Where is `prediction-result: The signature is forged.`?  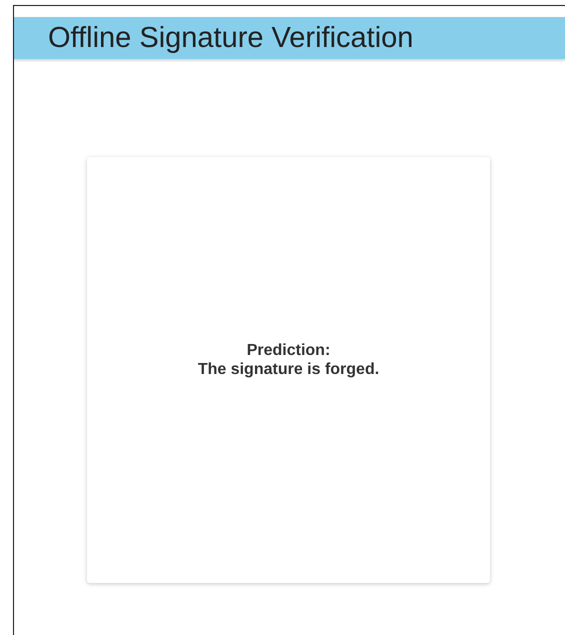
prediction-result: The signature is forged. is located at coordinates (289, 369).